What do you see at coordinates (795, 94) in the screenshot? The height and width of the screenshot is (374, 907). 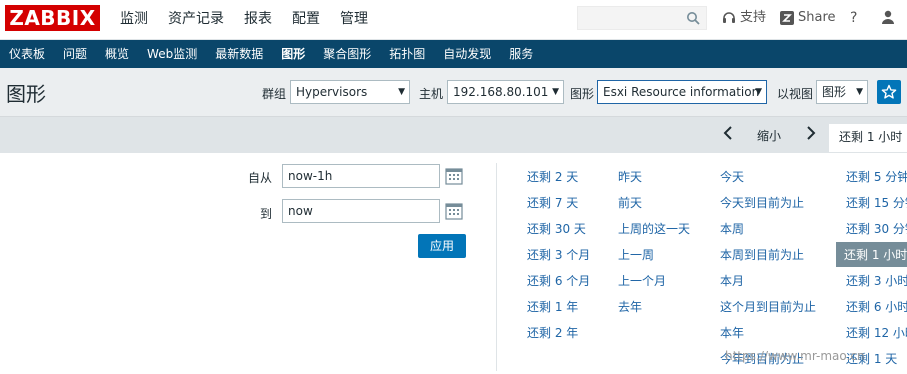 I see `view-label: 以视图` at bounding box center [795, 94].